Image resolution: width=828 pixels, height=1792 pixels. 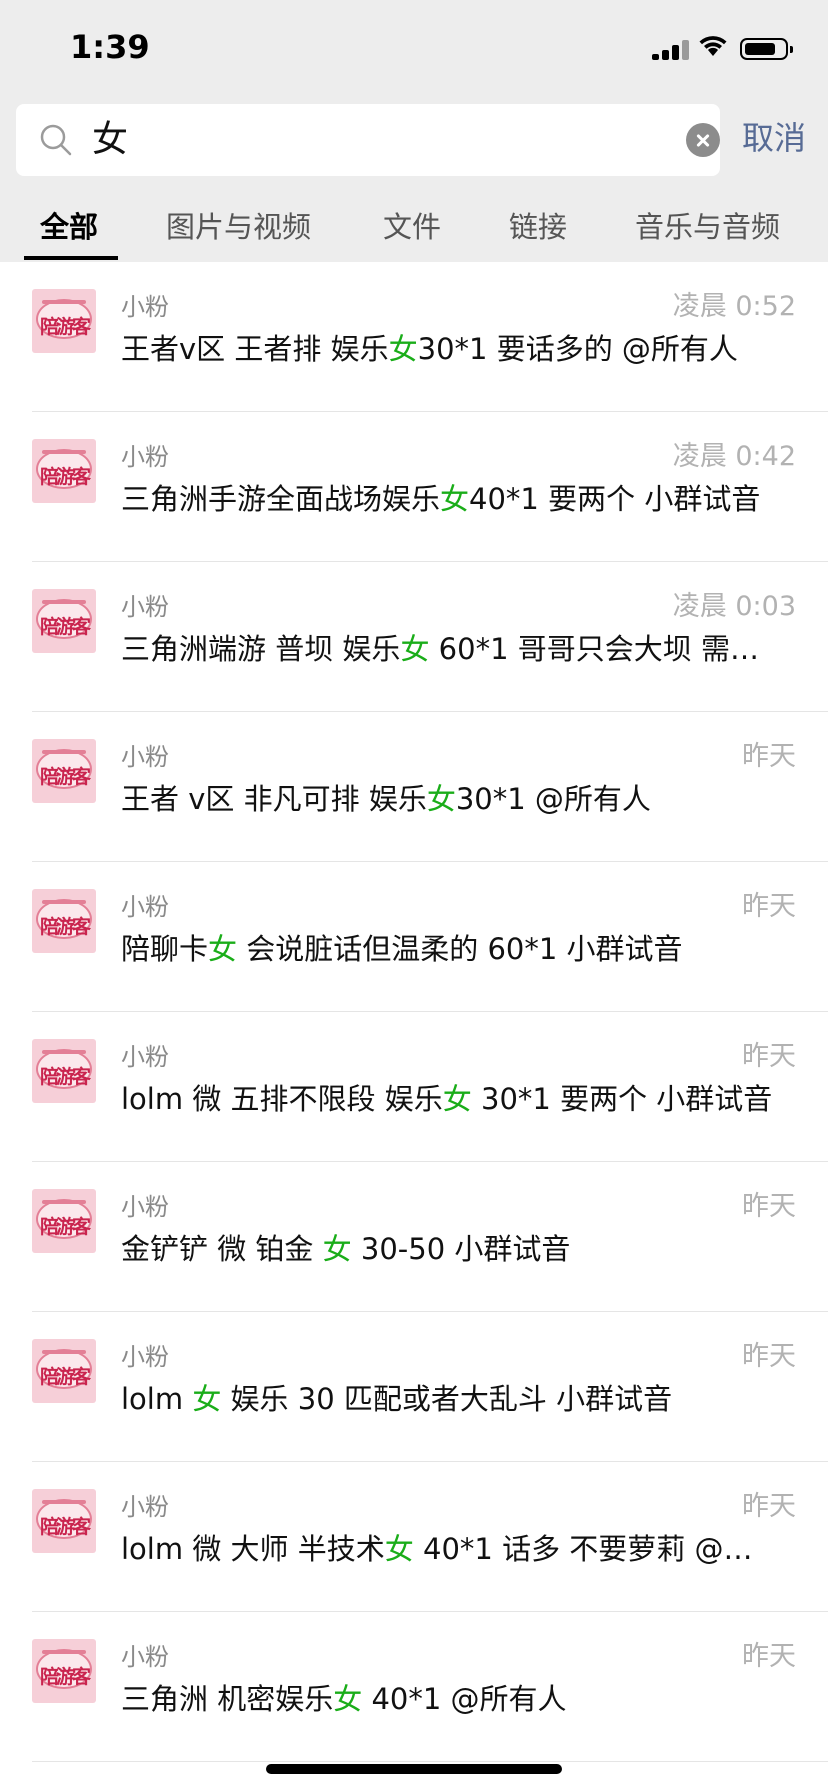 I want to click on message-snippet: lolm 女 娱乐 30 匹配或者大乱斗 小群试音, so click(x=457, y=1399).